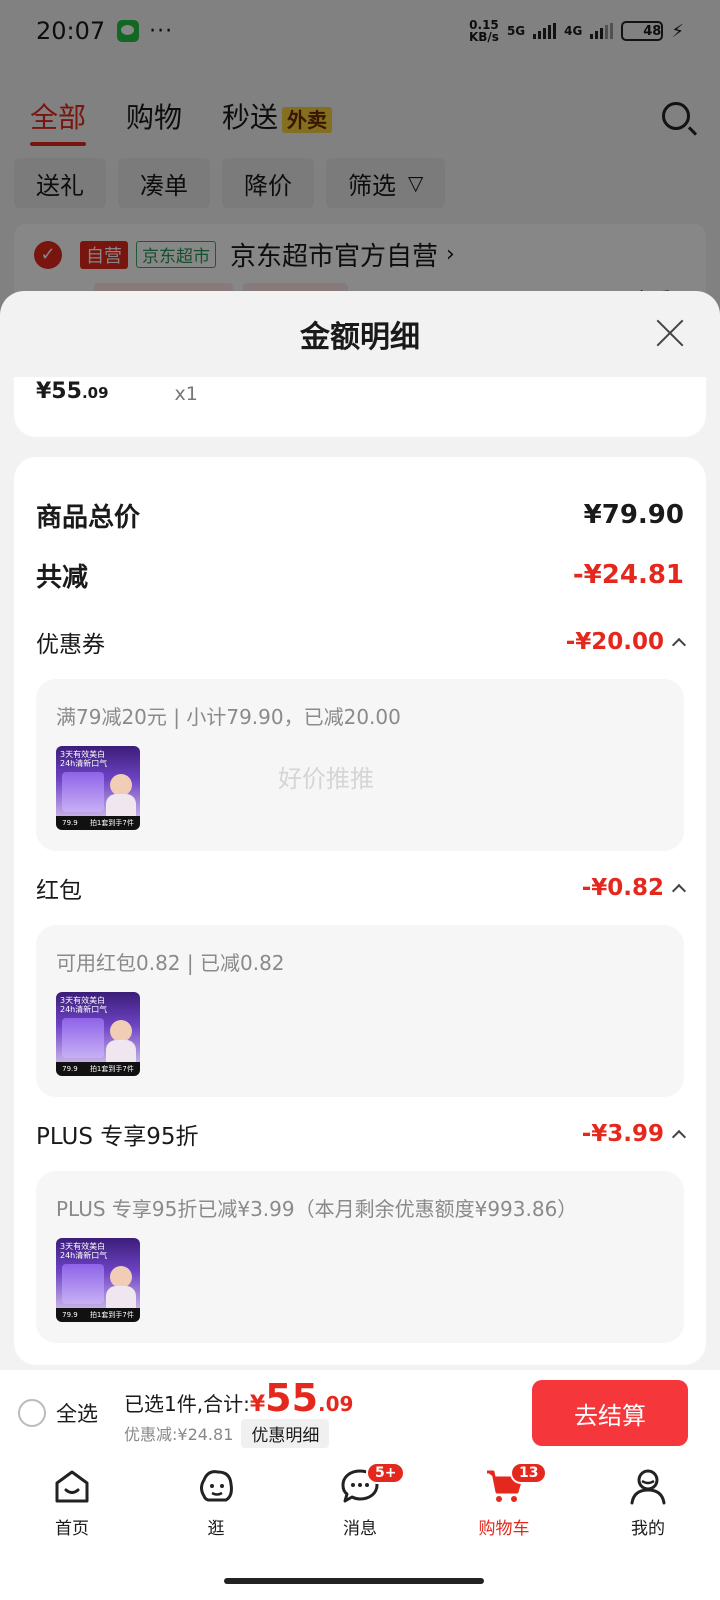 This screenshot has height=1600, width=720. Describe the element at coordinates (670, 333) in the screenshot. I see `close-icon` at that location.